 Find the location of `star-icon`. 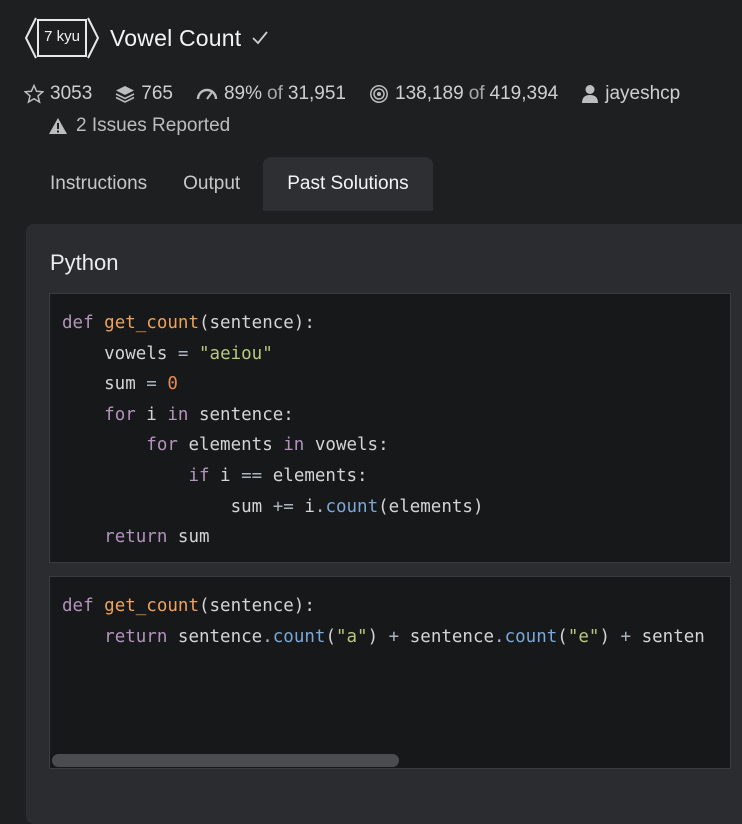

star-icon is located at coordinates (34, 94).